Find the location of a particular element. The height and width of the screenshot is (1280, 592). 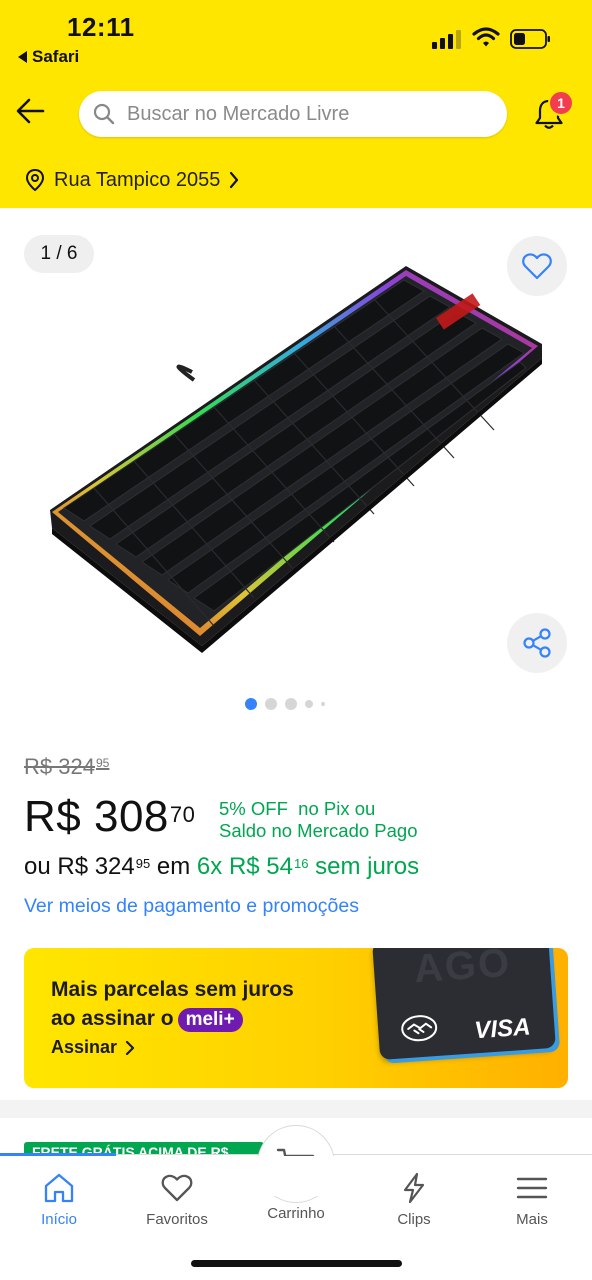

back-arrow-icon is located at coordinates (31, 111).